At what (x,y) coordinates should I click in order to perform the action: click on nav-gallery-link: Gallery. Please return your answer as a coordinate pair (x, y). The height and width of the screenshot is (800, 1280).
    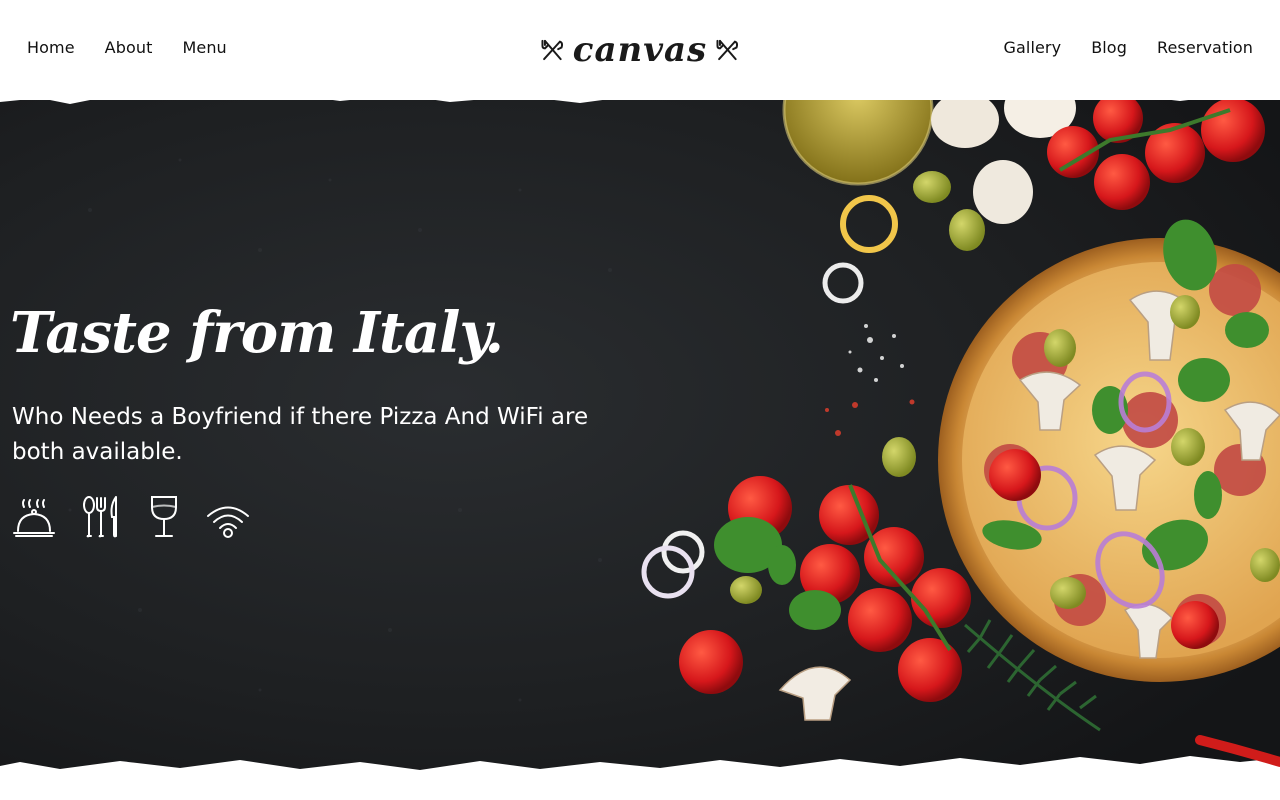
    Looking at the image, I should click on (1033, 47).